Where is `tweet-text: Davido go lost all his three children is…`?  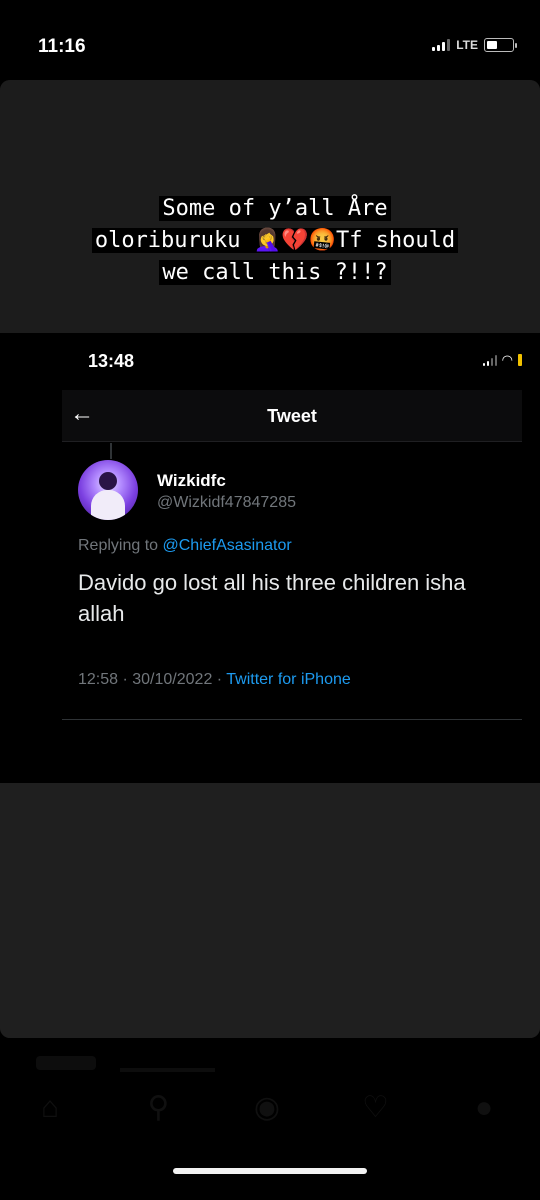
tweet-text: Davido go lost all his three children is… is located at coordinates (272, 598).